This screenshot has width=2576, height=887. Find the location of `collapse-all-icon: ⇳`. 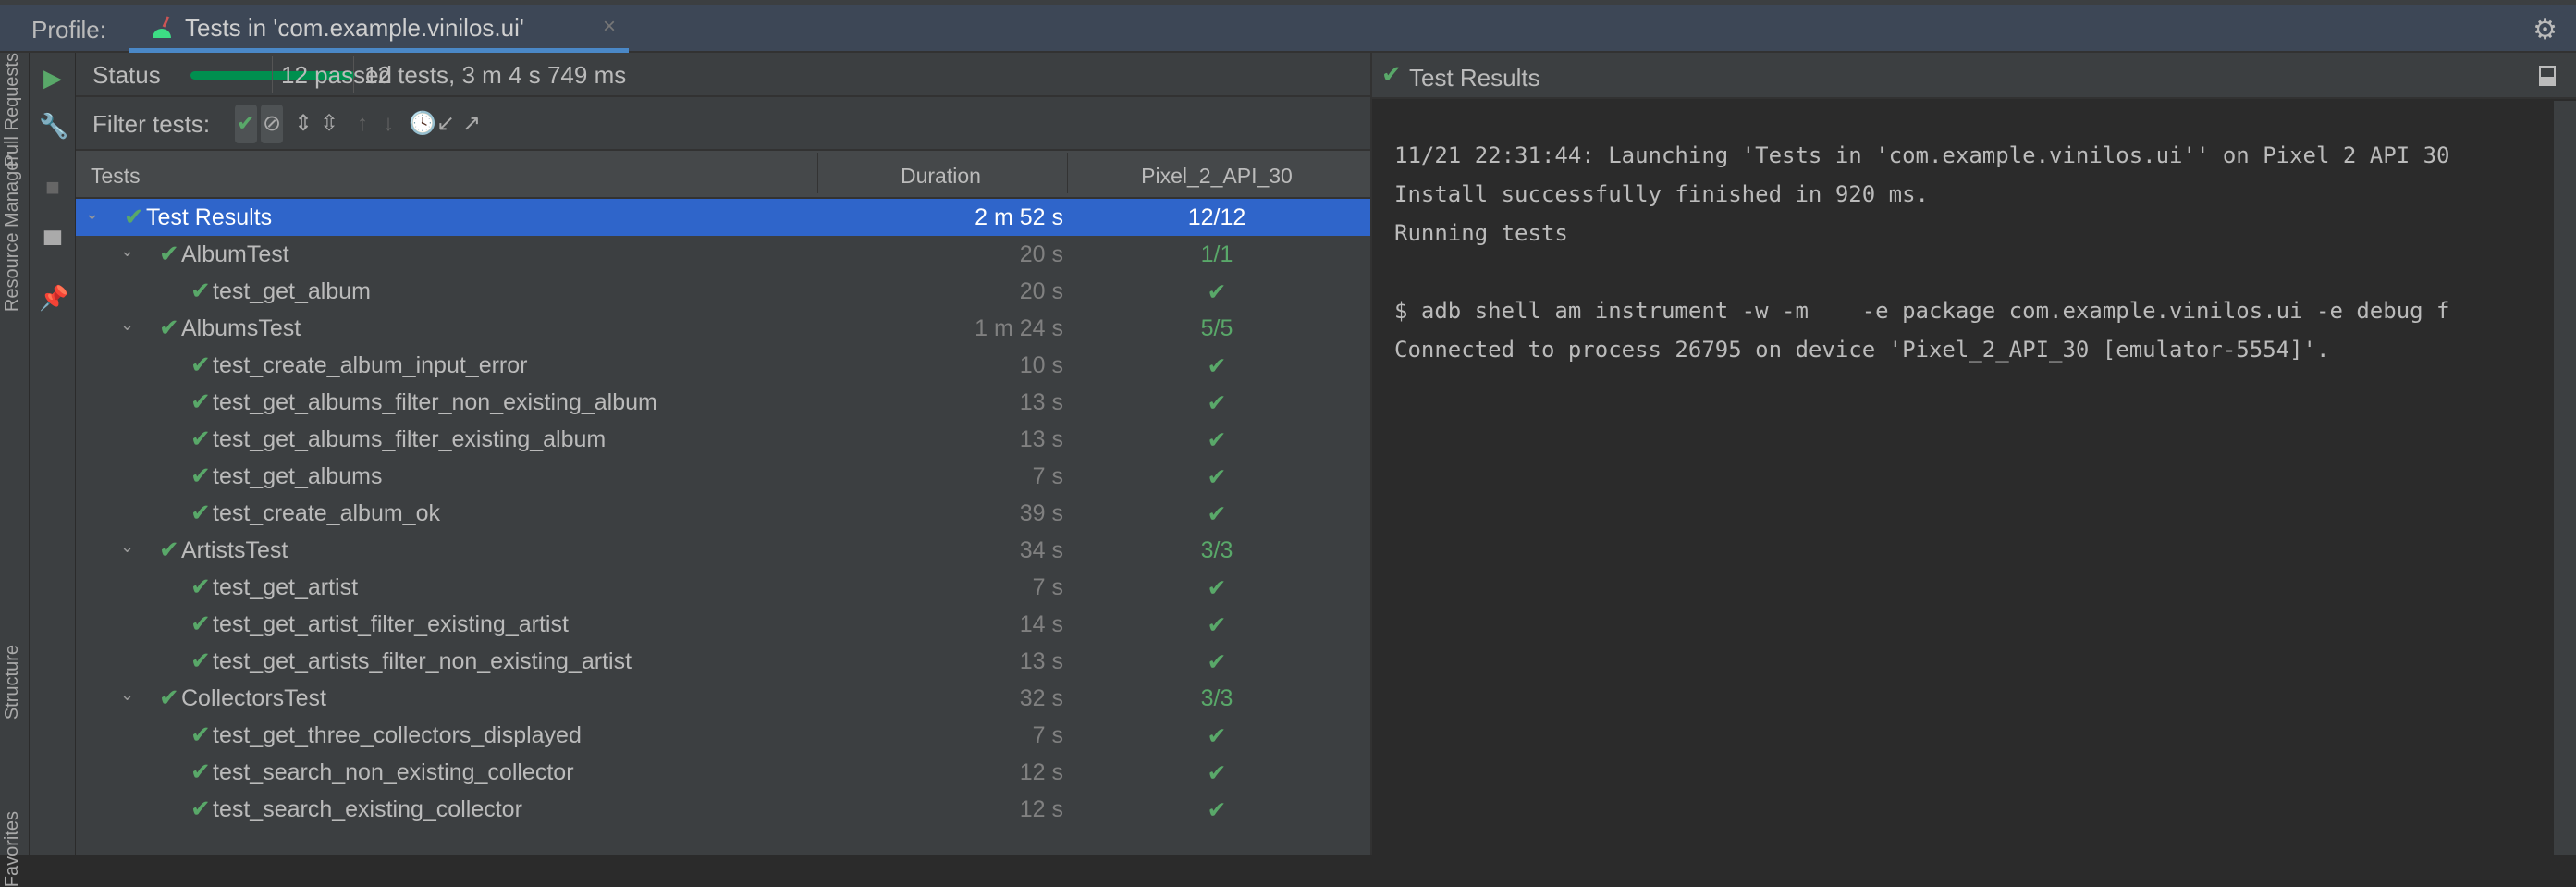

collapse-all-icon: ⇳ is located at coordinates (329, 124).